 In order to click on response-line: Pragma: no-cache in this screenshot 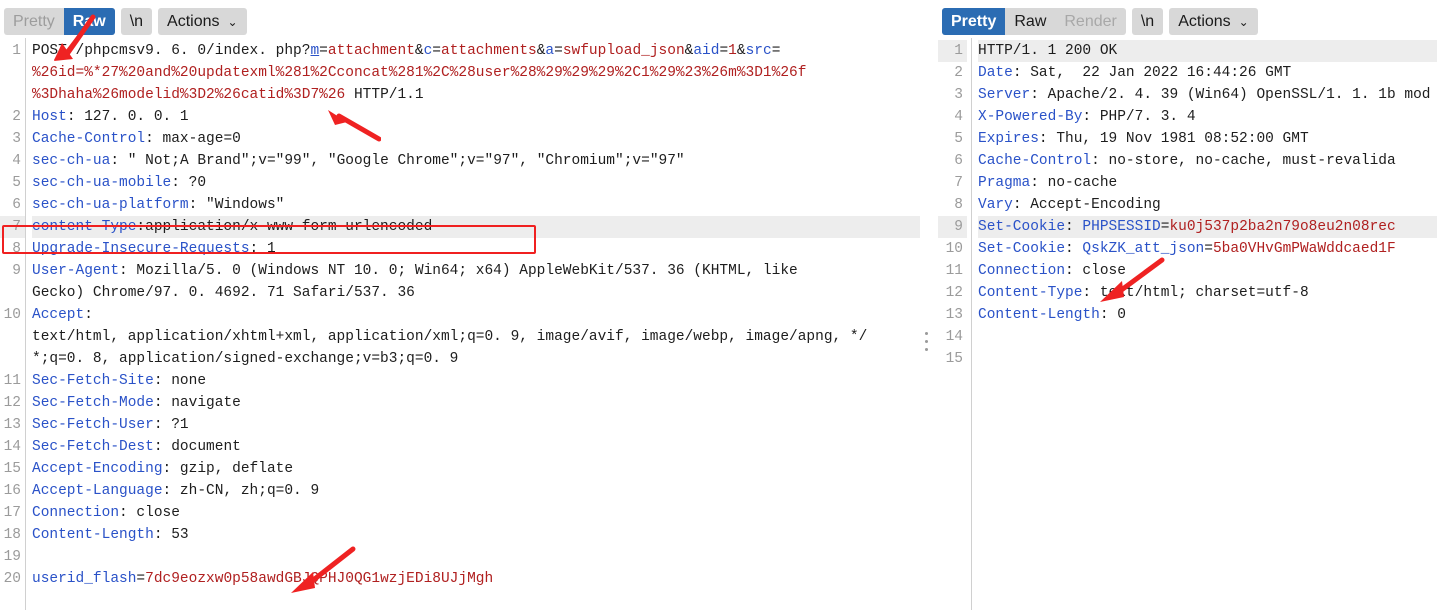, I will do `click(1207, 183)`.